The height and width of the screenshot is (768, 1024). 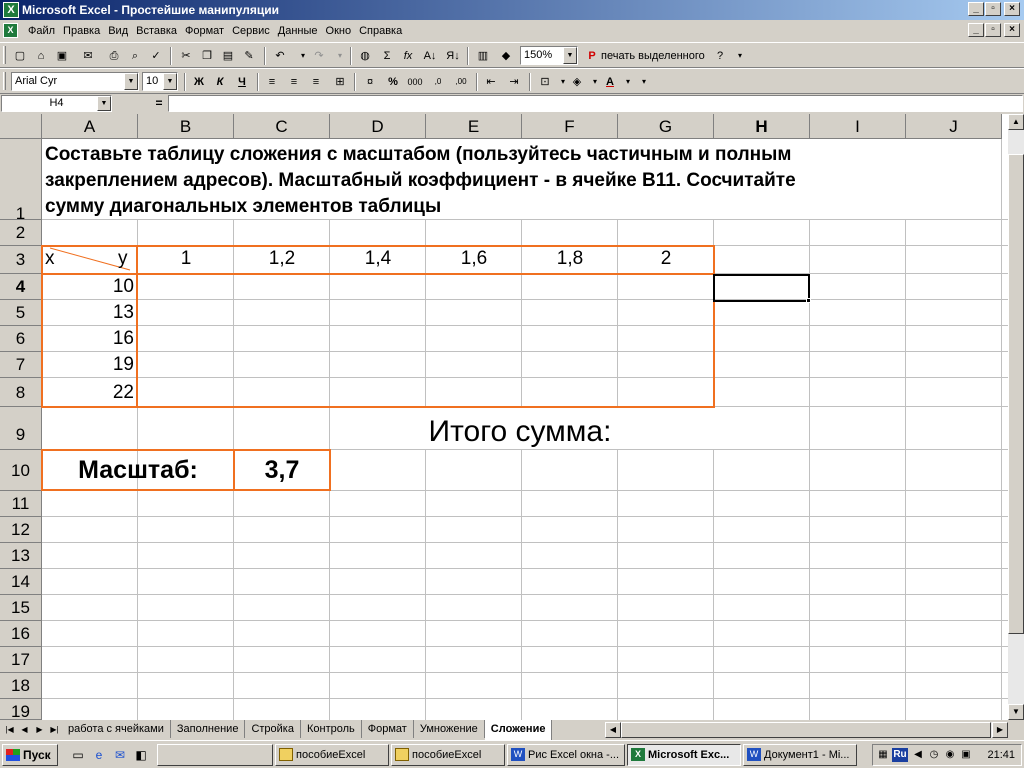 I want to click on toolbar-options-icon: ▾, so click(x=644, y=82).